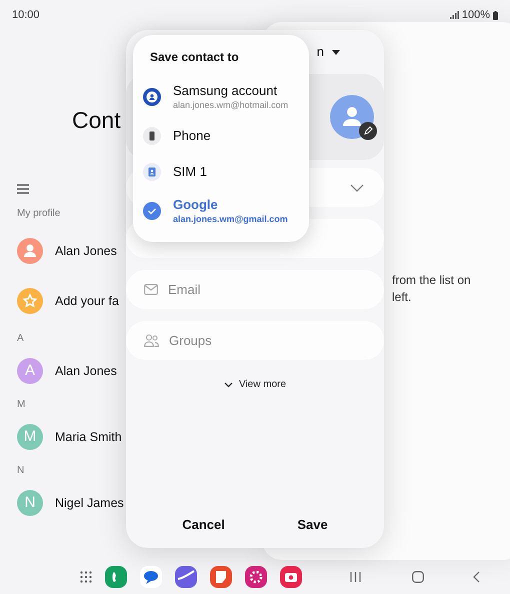  What do you see at coordinates (432, 280) in the screenshot?
I see `hint-text: from the list on` at bounding box center [432, 280].